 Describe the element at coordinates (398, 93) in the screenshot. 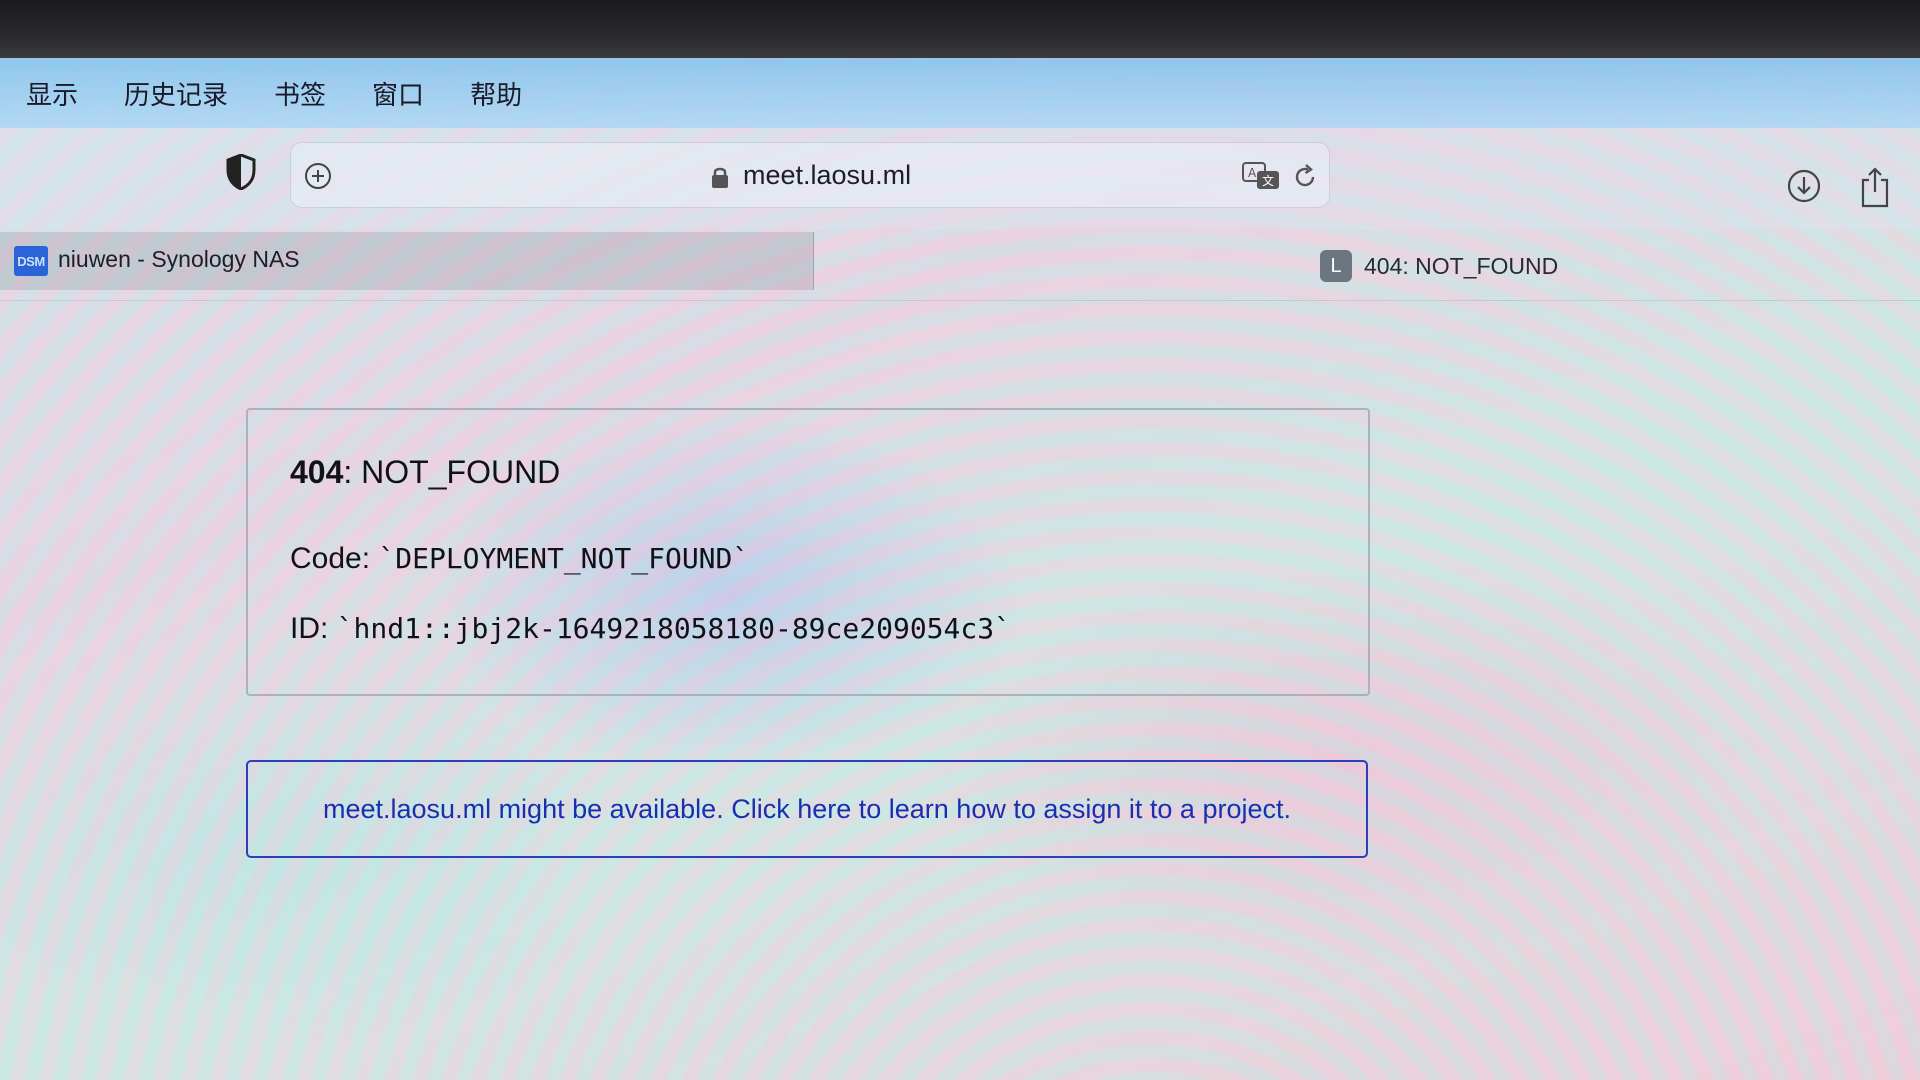

I see `menu-window: 窗口` at that location.